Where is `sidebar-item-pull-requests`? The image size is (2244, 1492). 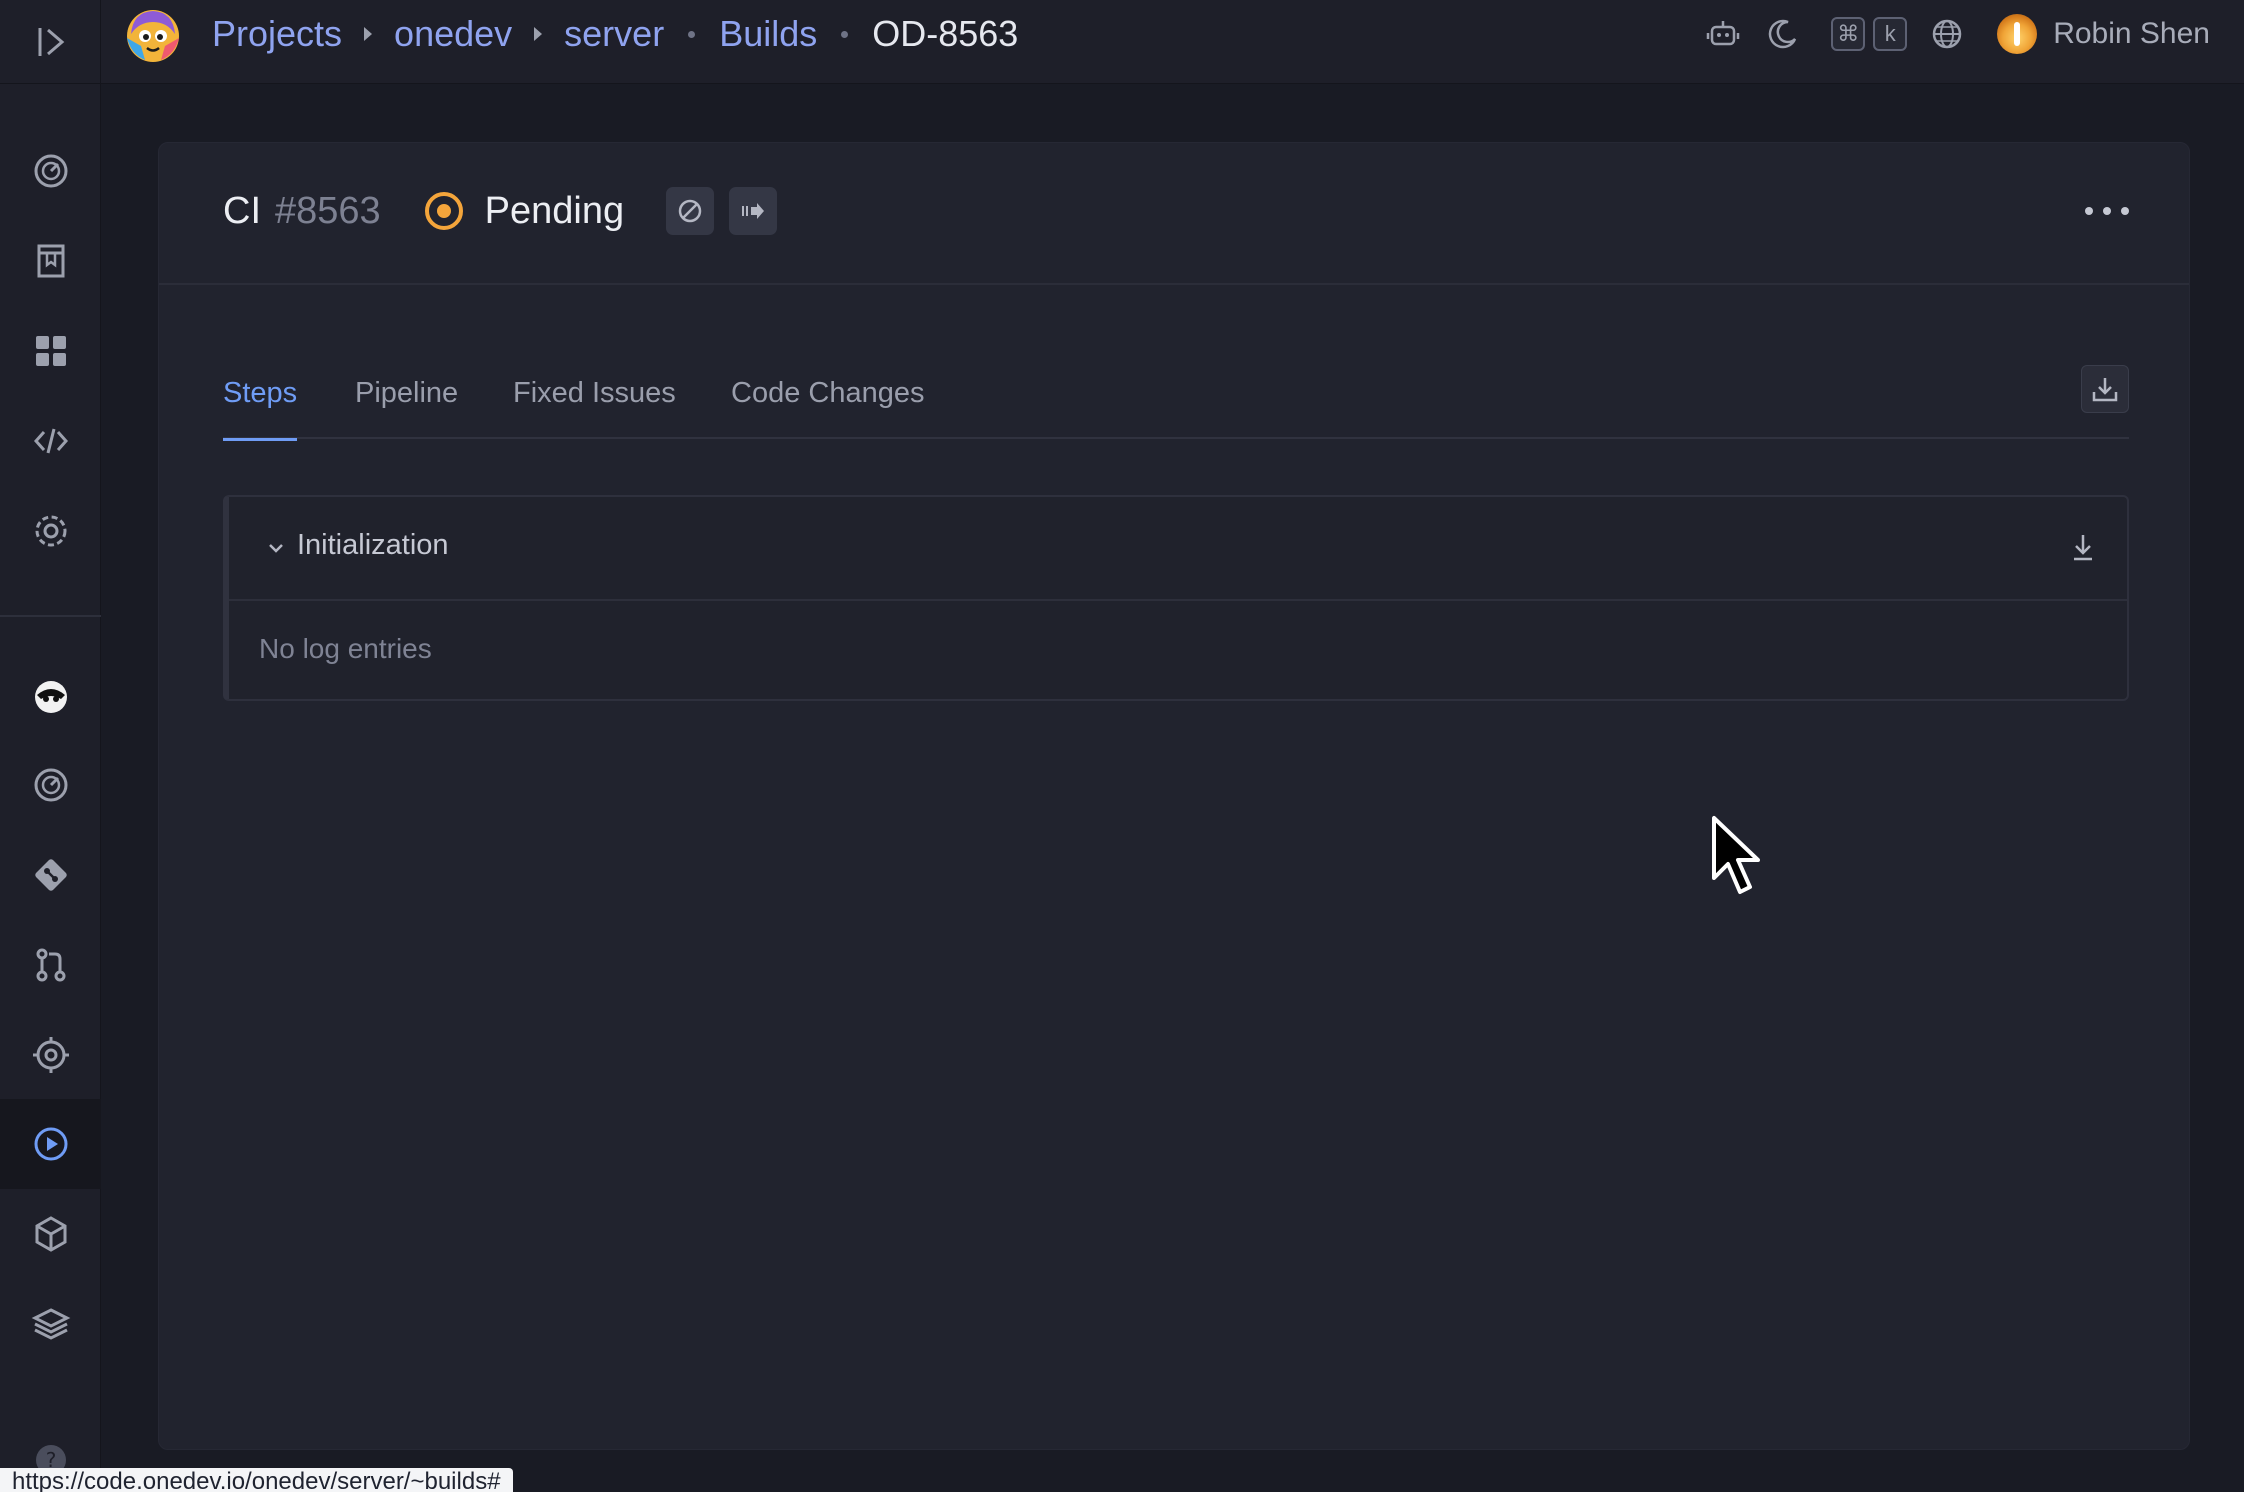 sidebar-item-pull-requests is located at coordinates (50, 965).